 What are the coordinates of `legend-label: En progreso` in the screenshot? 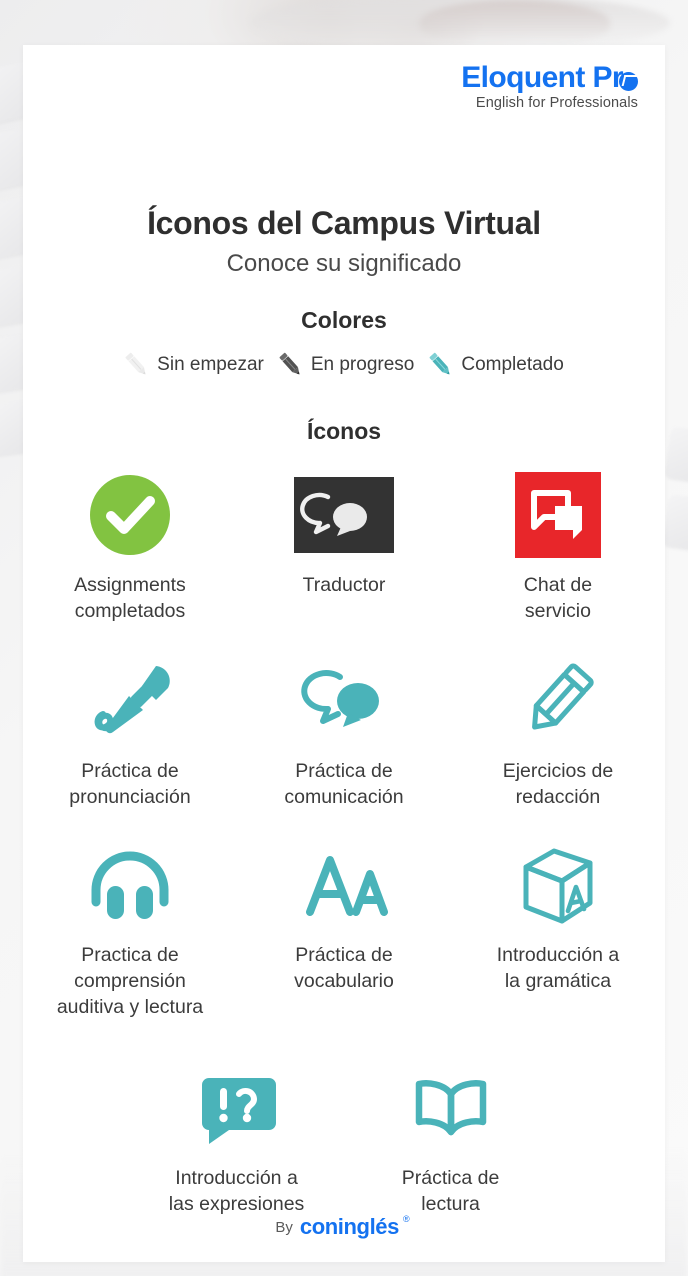 It's located at (362, 364).